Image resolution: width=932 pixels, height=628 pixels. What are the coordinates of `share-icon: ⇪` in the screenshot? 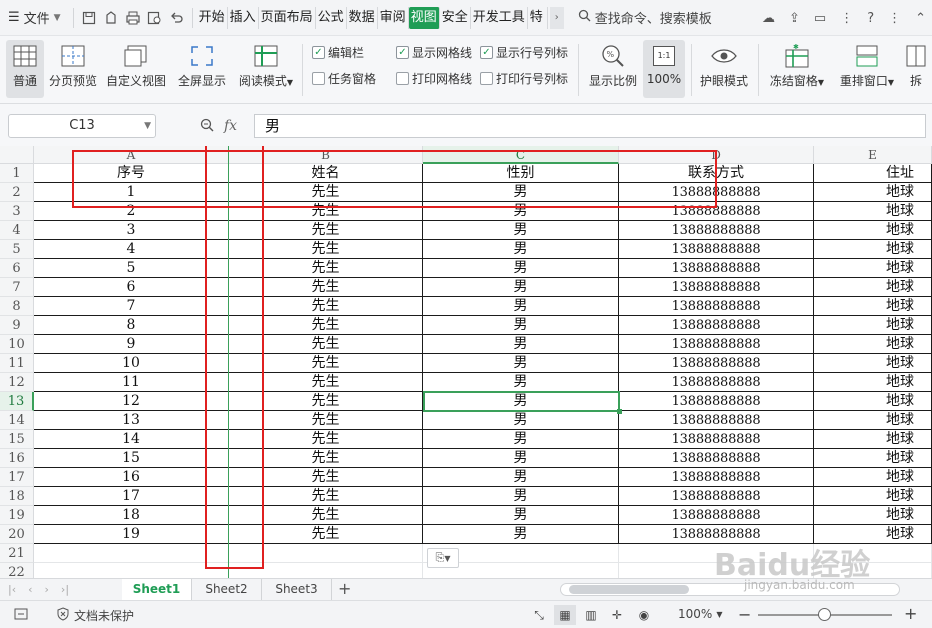 It's located at (794, 18).